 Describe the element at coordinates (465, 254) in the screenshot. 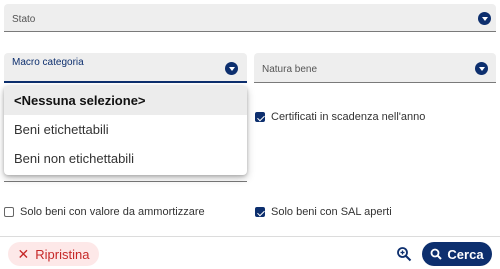

I see `search-button-label: Cerca` at that location.